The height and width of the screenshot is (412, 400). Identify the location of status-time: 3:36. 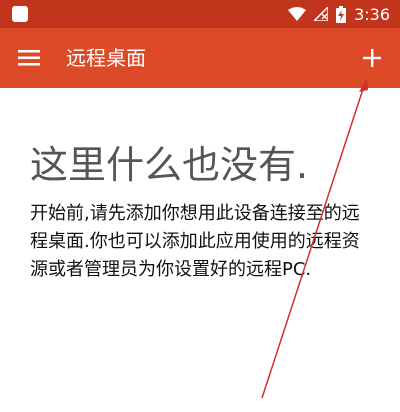
(372, 14).